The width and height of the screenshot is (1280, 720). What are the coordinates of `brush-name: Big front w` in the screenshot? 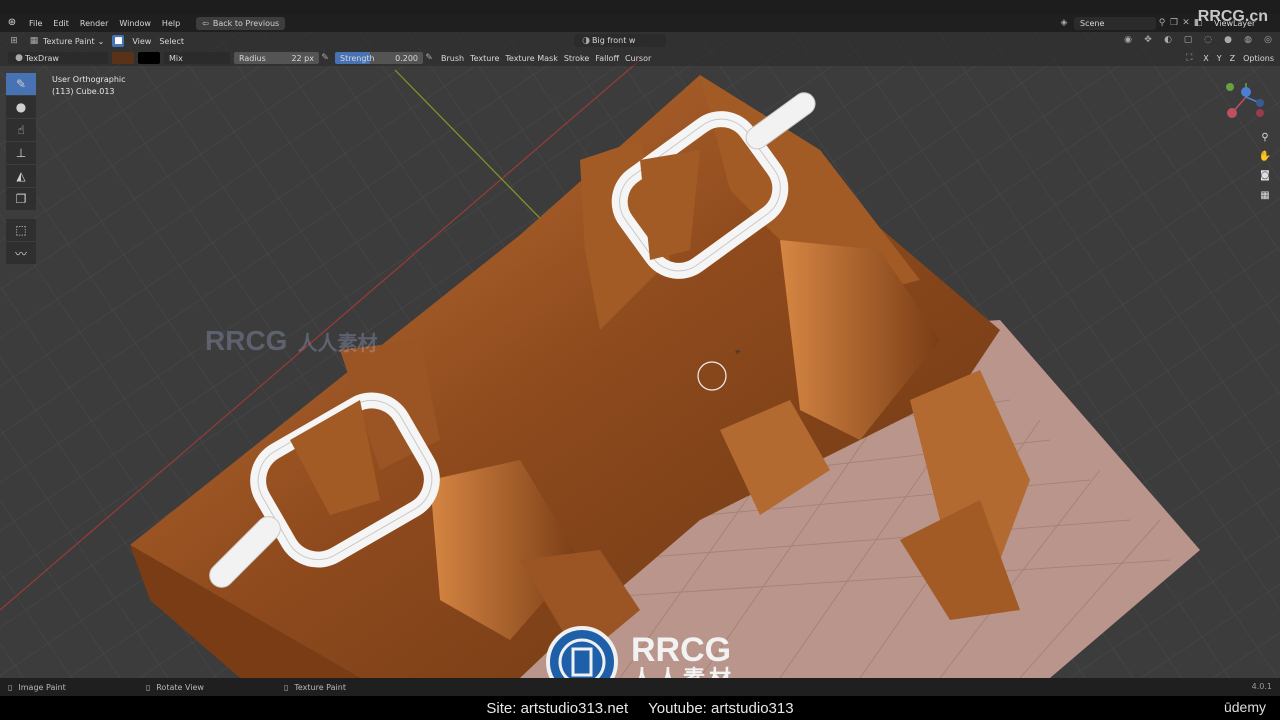 It's located at (614, 40).